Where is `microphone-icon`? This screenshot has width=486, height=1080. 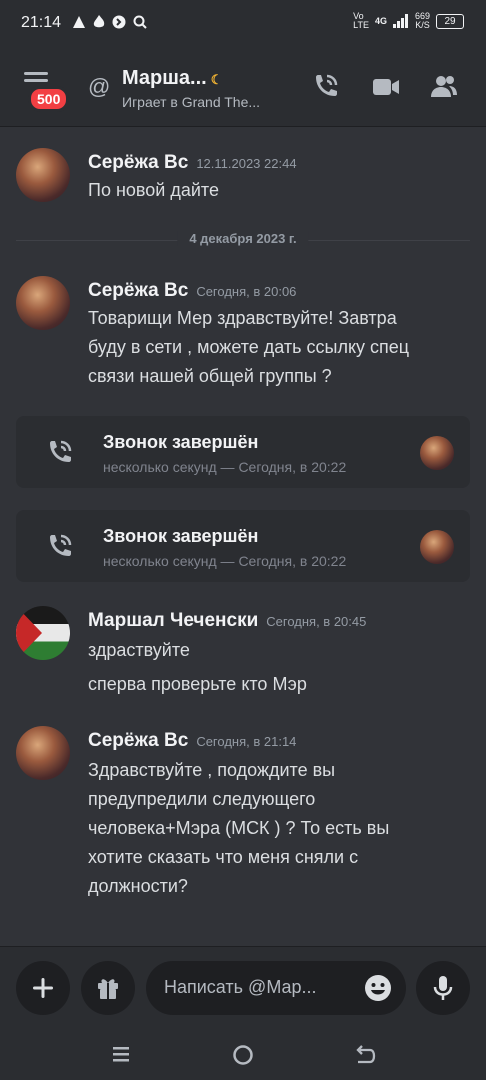 microphone-icon is located at coordinates (443, 988).